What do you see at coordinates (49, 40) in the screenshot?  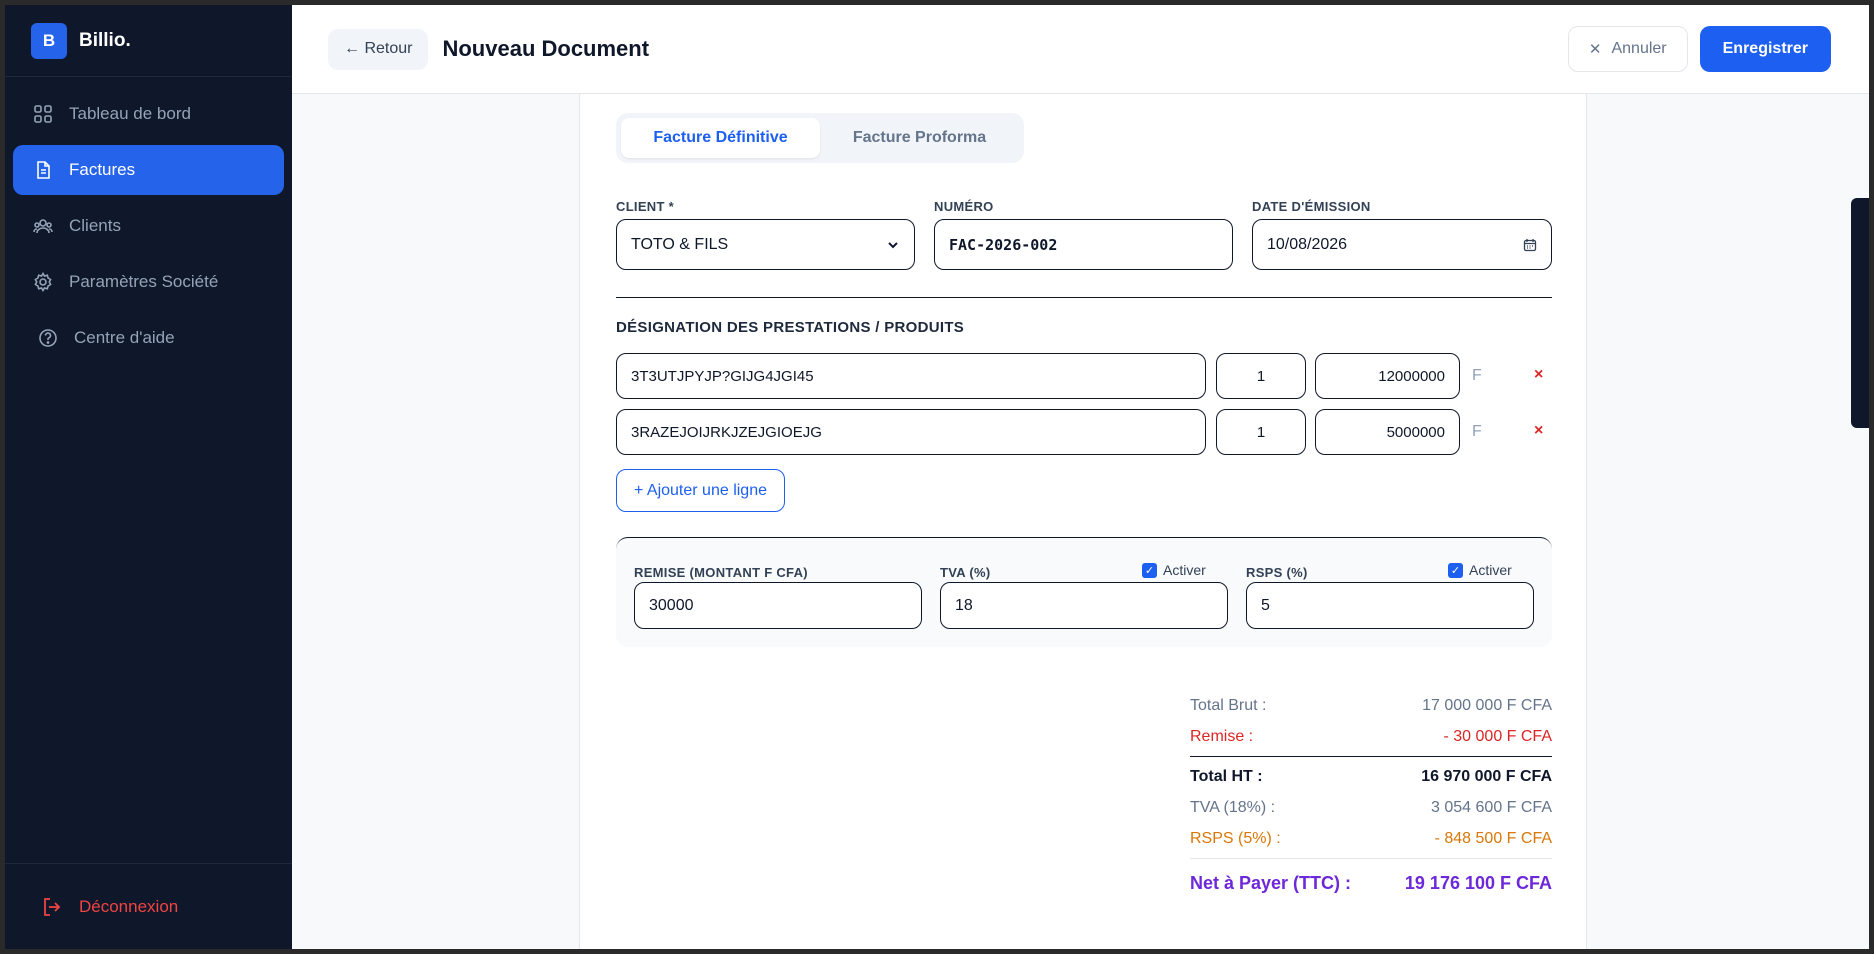 I see `logo: B` at bounding box center [49, 40].